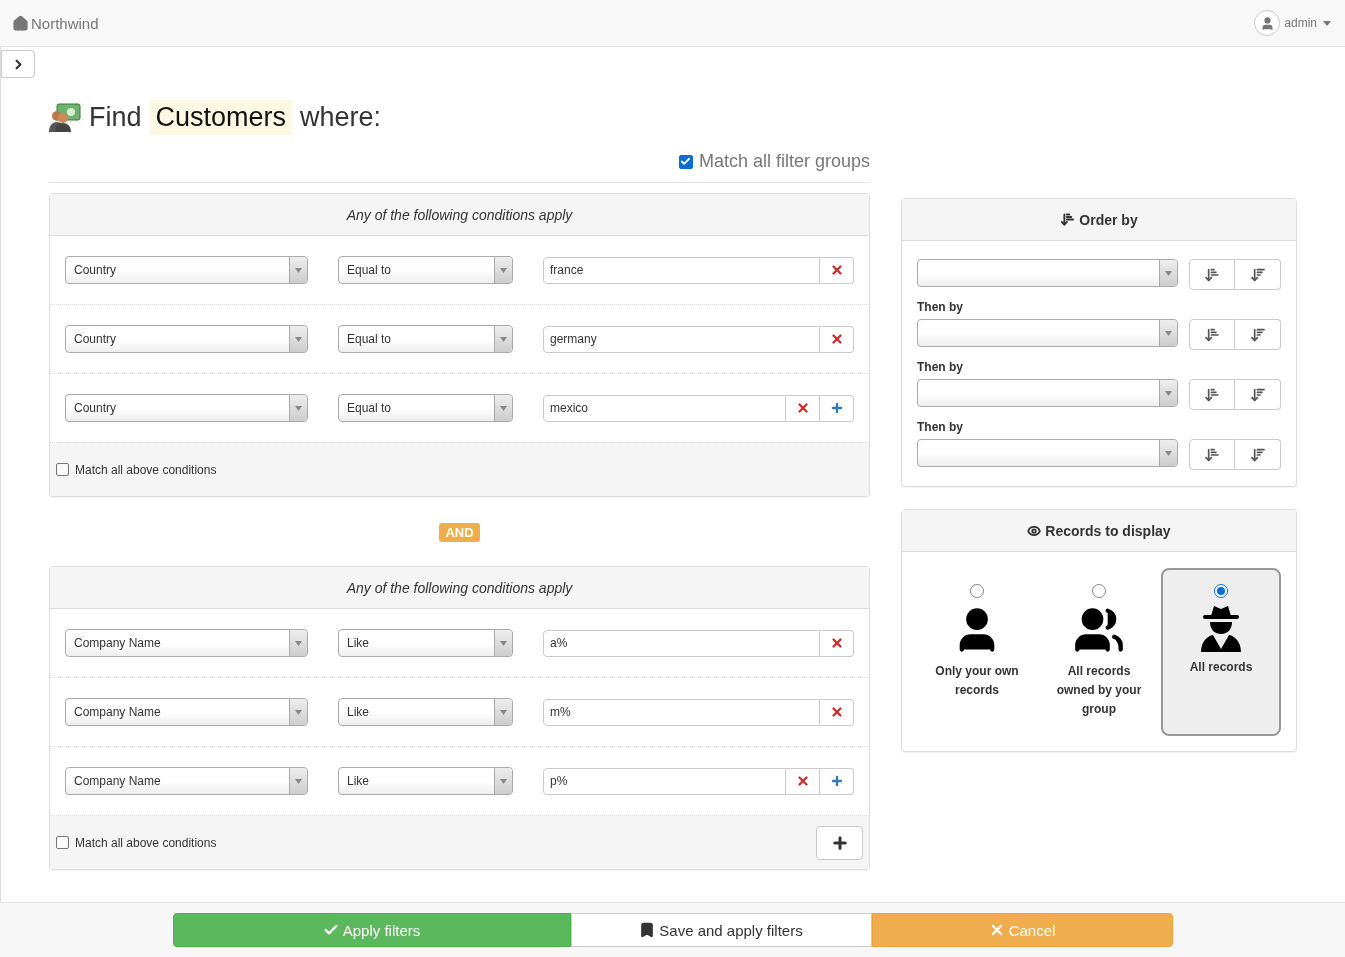 Image resolution: width=1345 pixels, height=957 pixels. What do you see at coordinates (721, 930) in the screenshot?
I see `save-button: Save and apply filters` at bounding box center [721, 930].